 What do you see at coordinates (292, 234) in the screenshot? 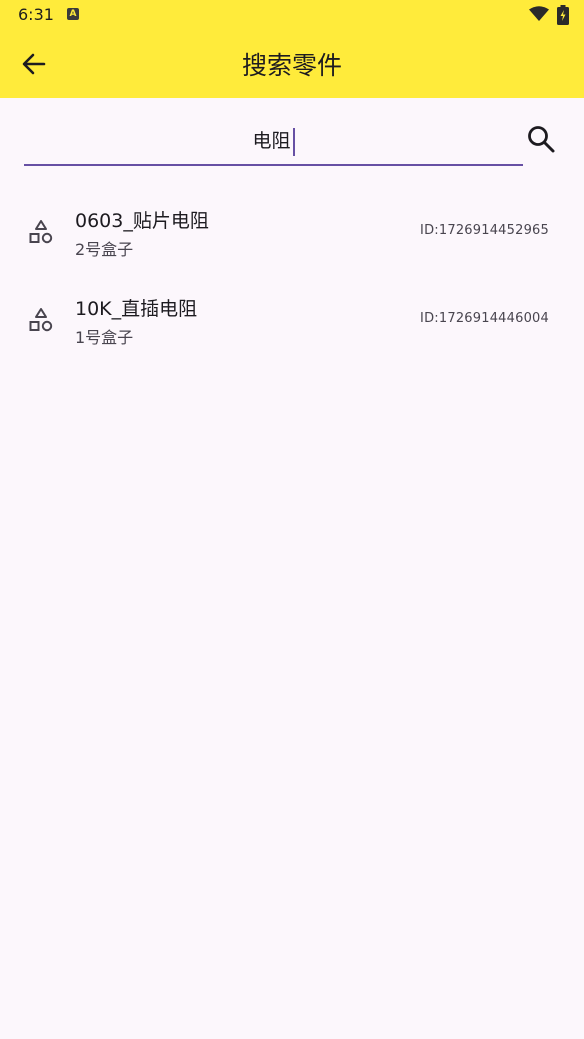
I see `list-item: 0603_贴片电阻 2号盒子 ID:1726914452965` at bounding box center [292, 234].